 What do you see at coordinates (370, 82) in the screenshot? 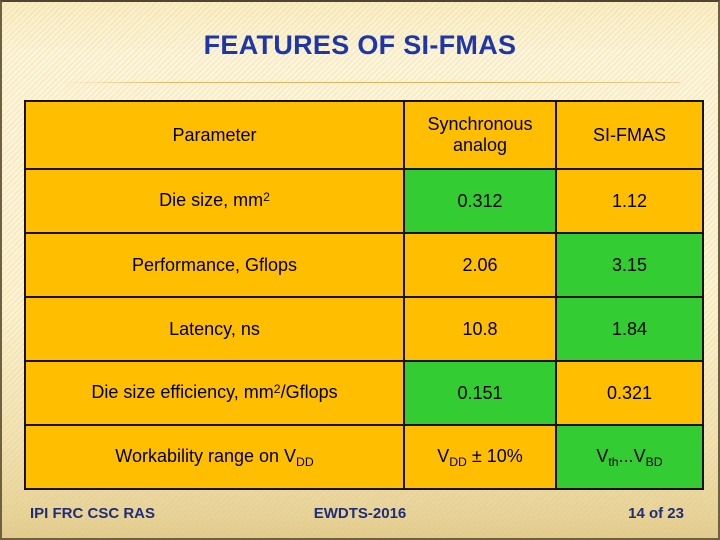
I see `title-divider` at bounding box center [370, 82].